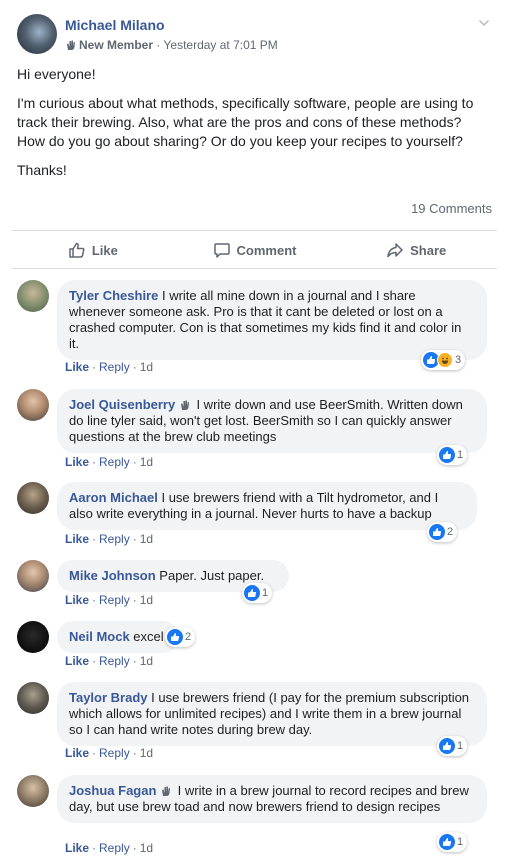  What do you see at coordinates (458, 360) in the screenshot?
I see `reaction-count-value: 3` at bounding box center [458, 360].